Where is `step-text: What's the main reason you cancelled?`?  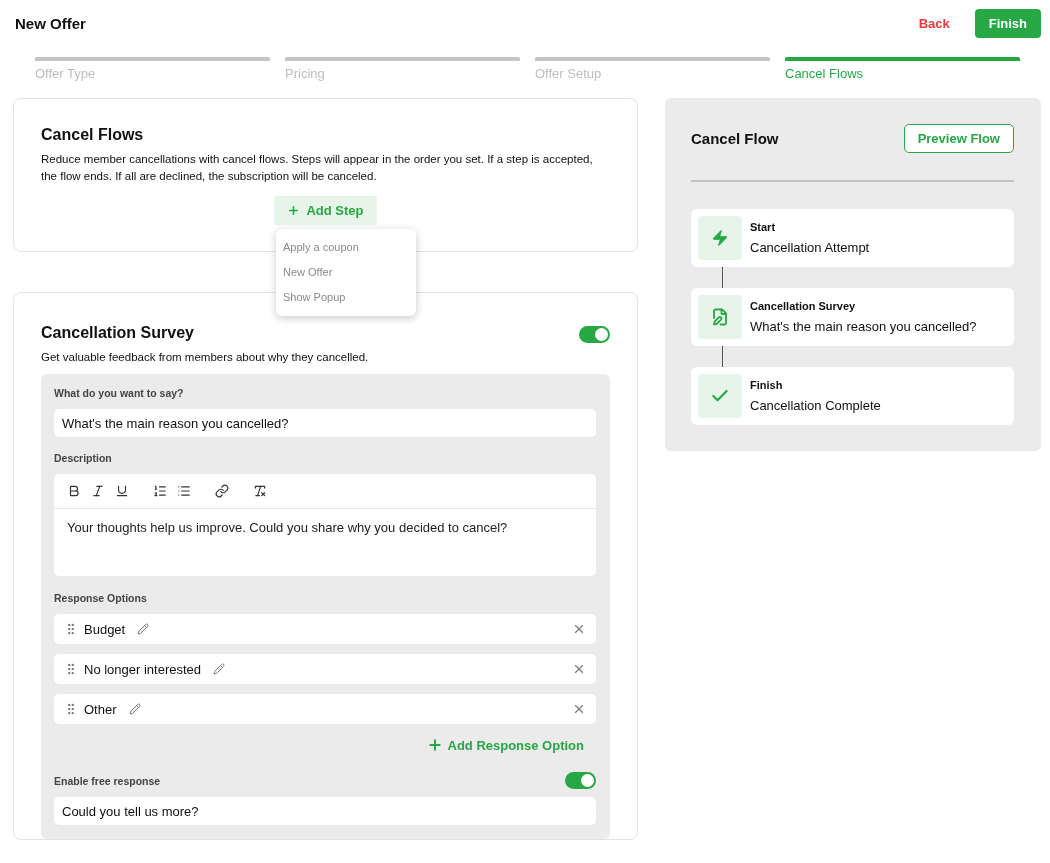 step-text: What's the main reason you cancelled? is located at coordinates (863, 326).